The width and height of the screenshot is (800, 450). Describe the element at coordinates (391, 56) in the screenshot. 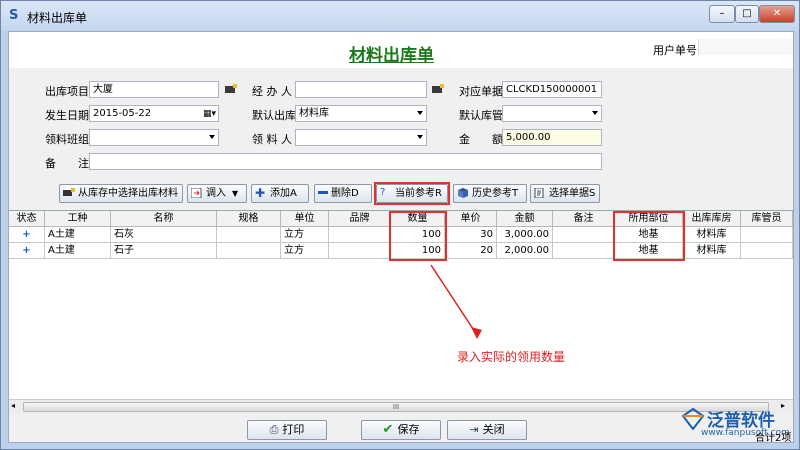

I see `document-title: 材料出库单` at that location.